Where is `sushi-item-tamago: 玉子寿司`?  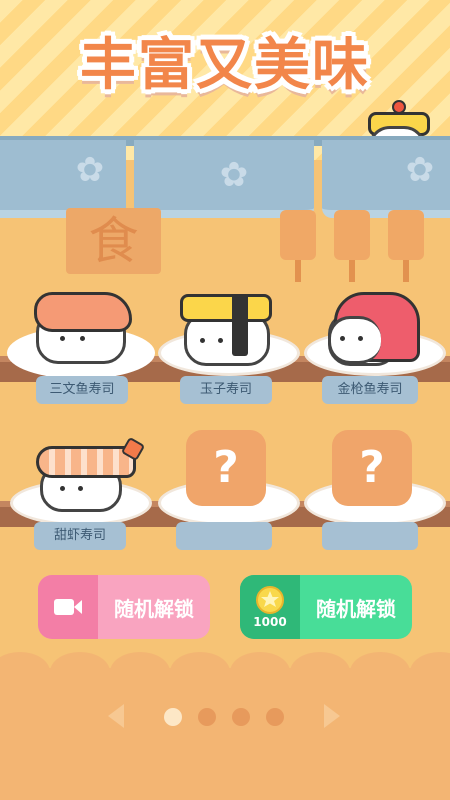 sushi-item-tamago: 玉子寿司 is located at coordinates (229, 350).